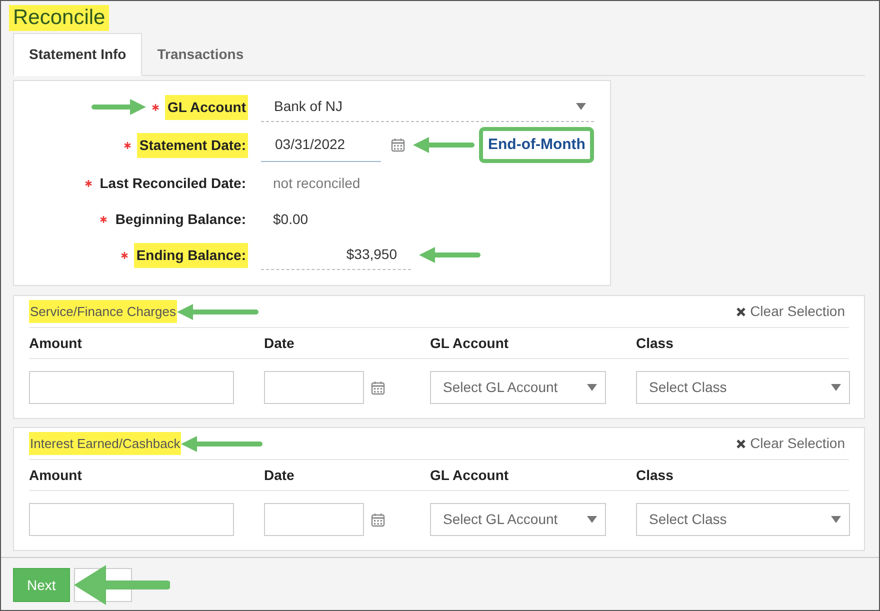  What do you see at coordinates (336, 255) in the screenshot?
I see `amount-field: $33,950` at bounding box center [336, 255].